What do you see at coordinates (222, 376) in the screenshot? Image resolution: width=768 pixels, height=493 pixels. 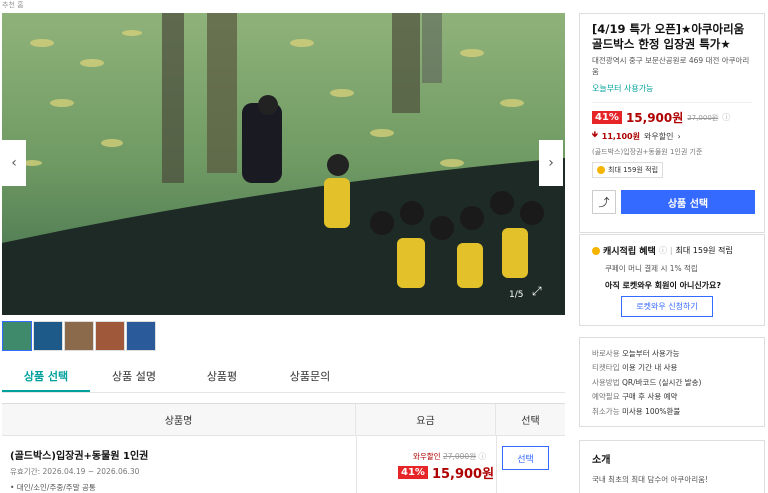 I see `tab-reviews: 상품평` at bounding box center [222, 376].